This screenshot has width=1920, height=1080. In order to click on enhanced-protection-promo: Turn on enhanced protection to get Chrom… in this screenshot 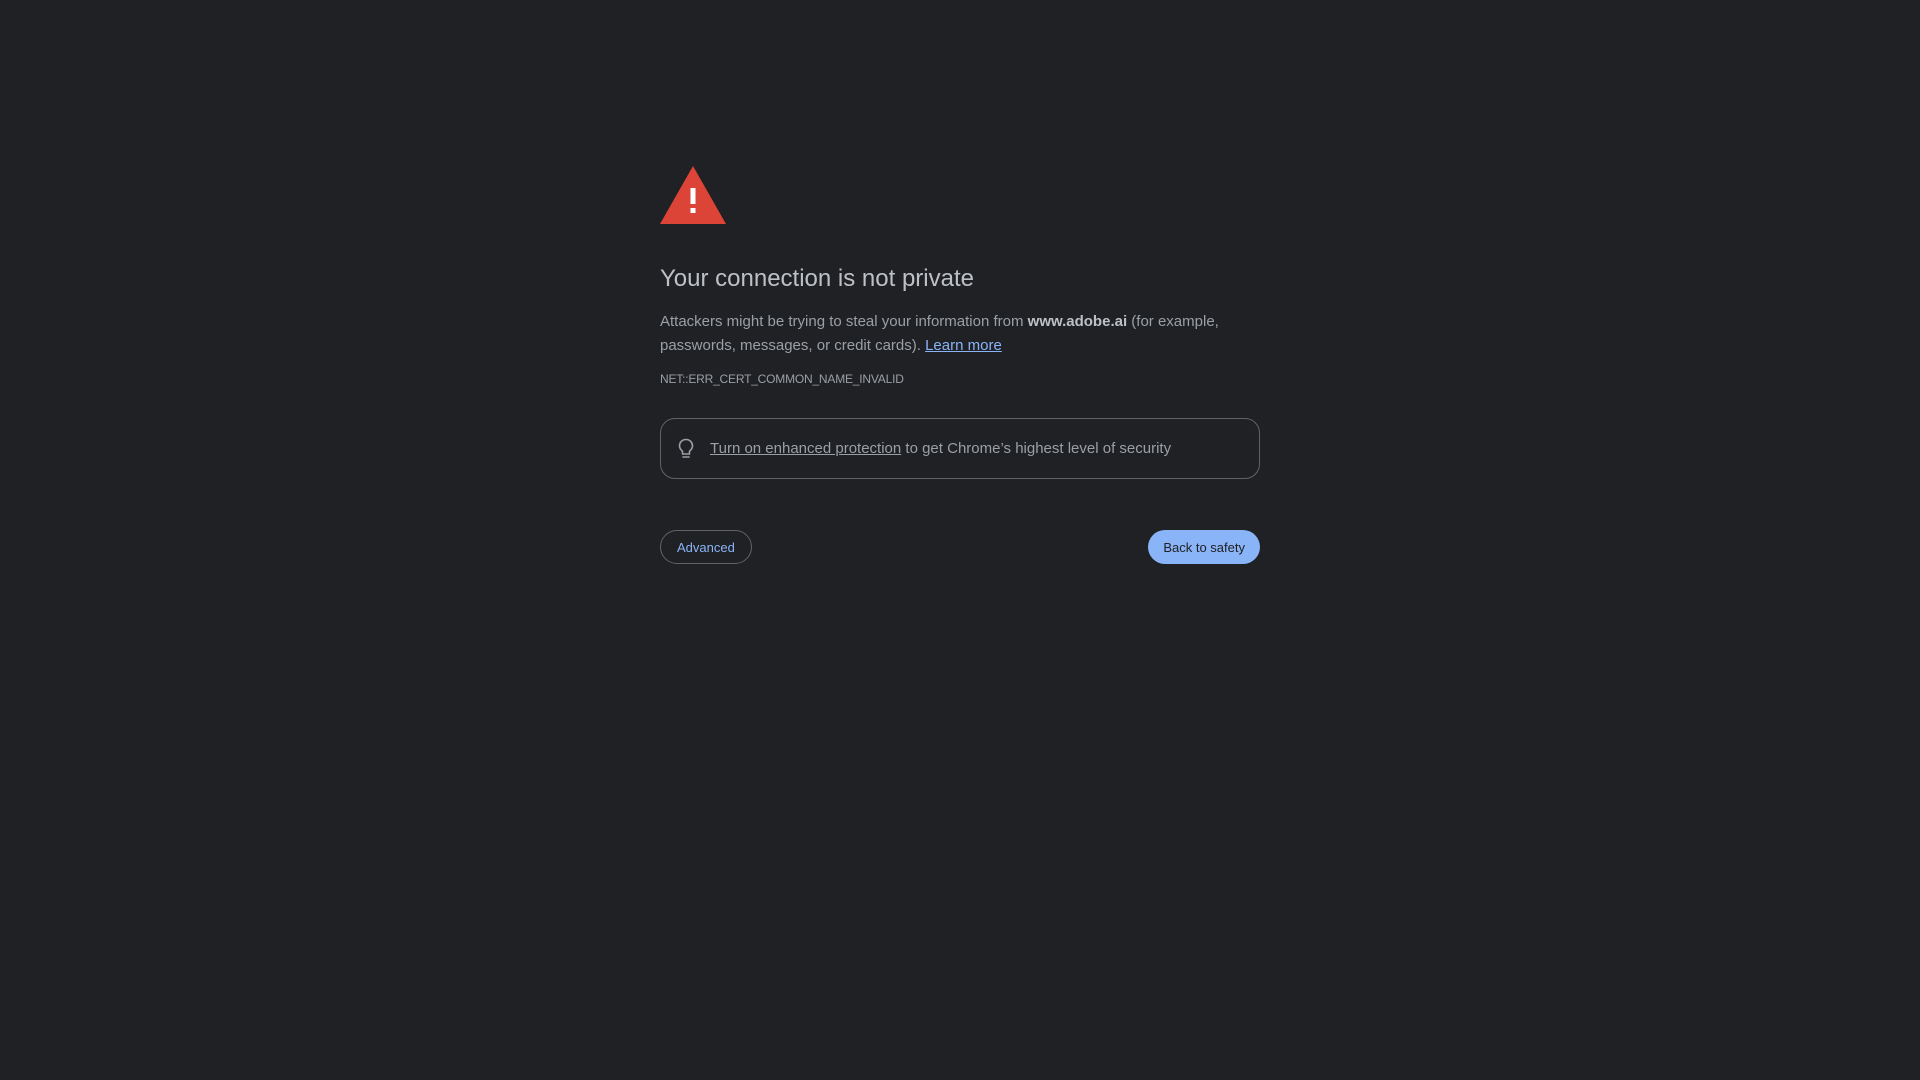, I will do `click(960, 448)`.